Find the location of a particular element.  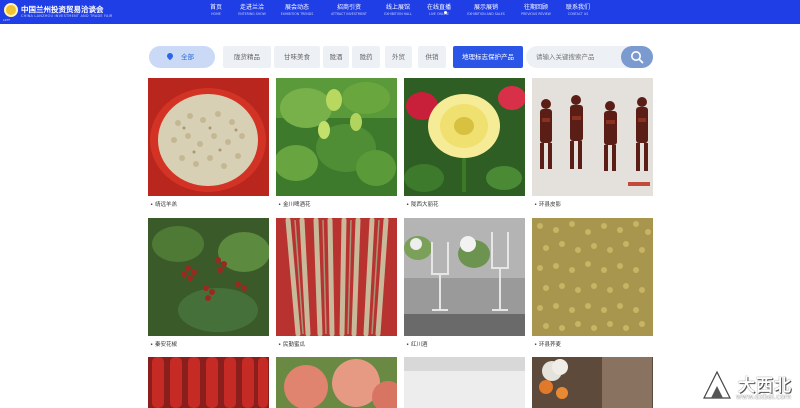

nav-item-home: 首页 HOME is located at coordinates (216, 10).